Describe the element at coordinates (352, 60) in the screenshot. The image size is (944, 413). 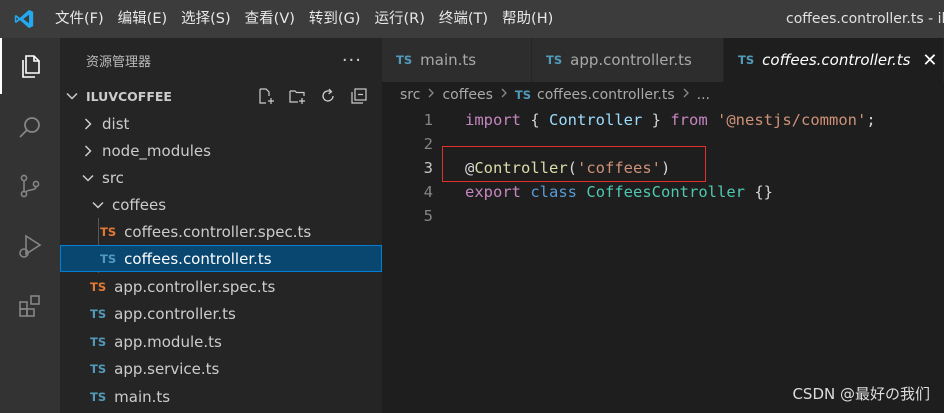
I see `more-actions-button: ···` at that location.